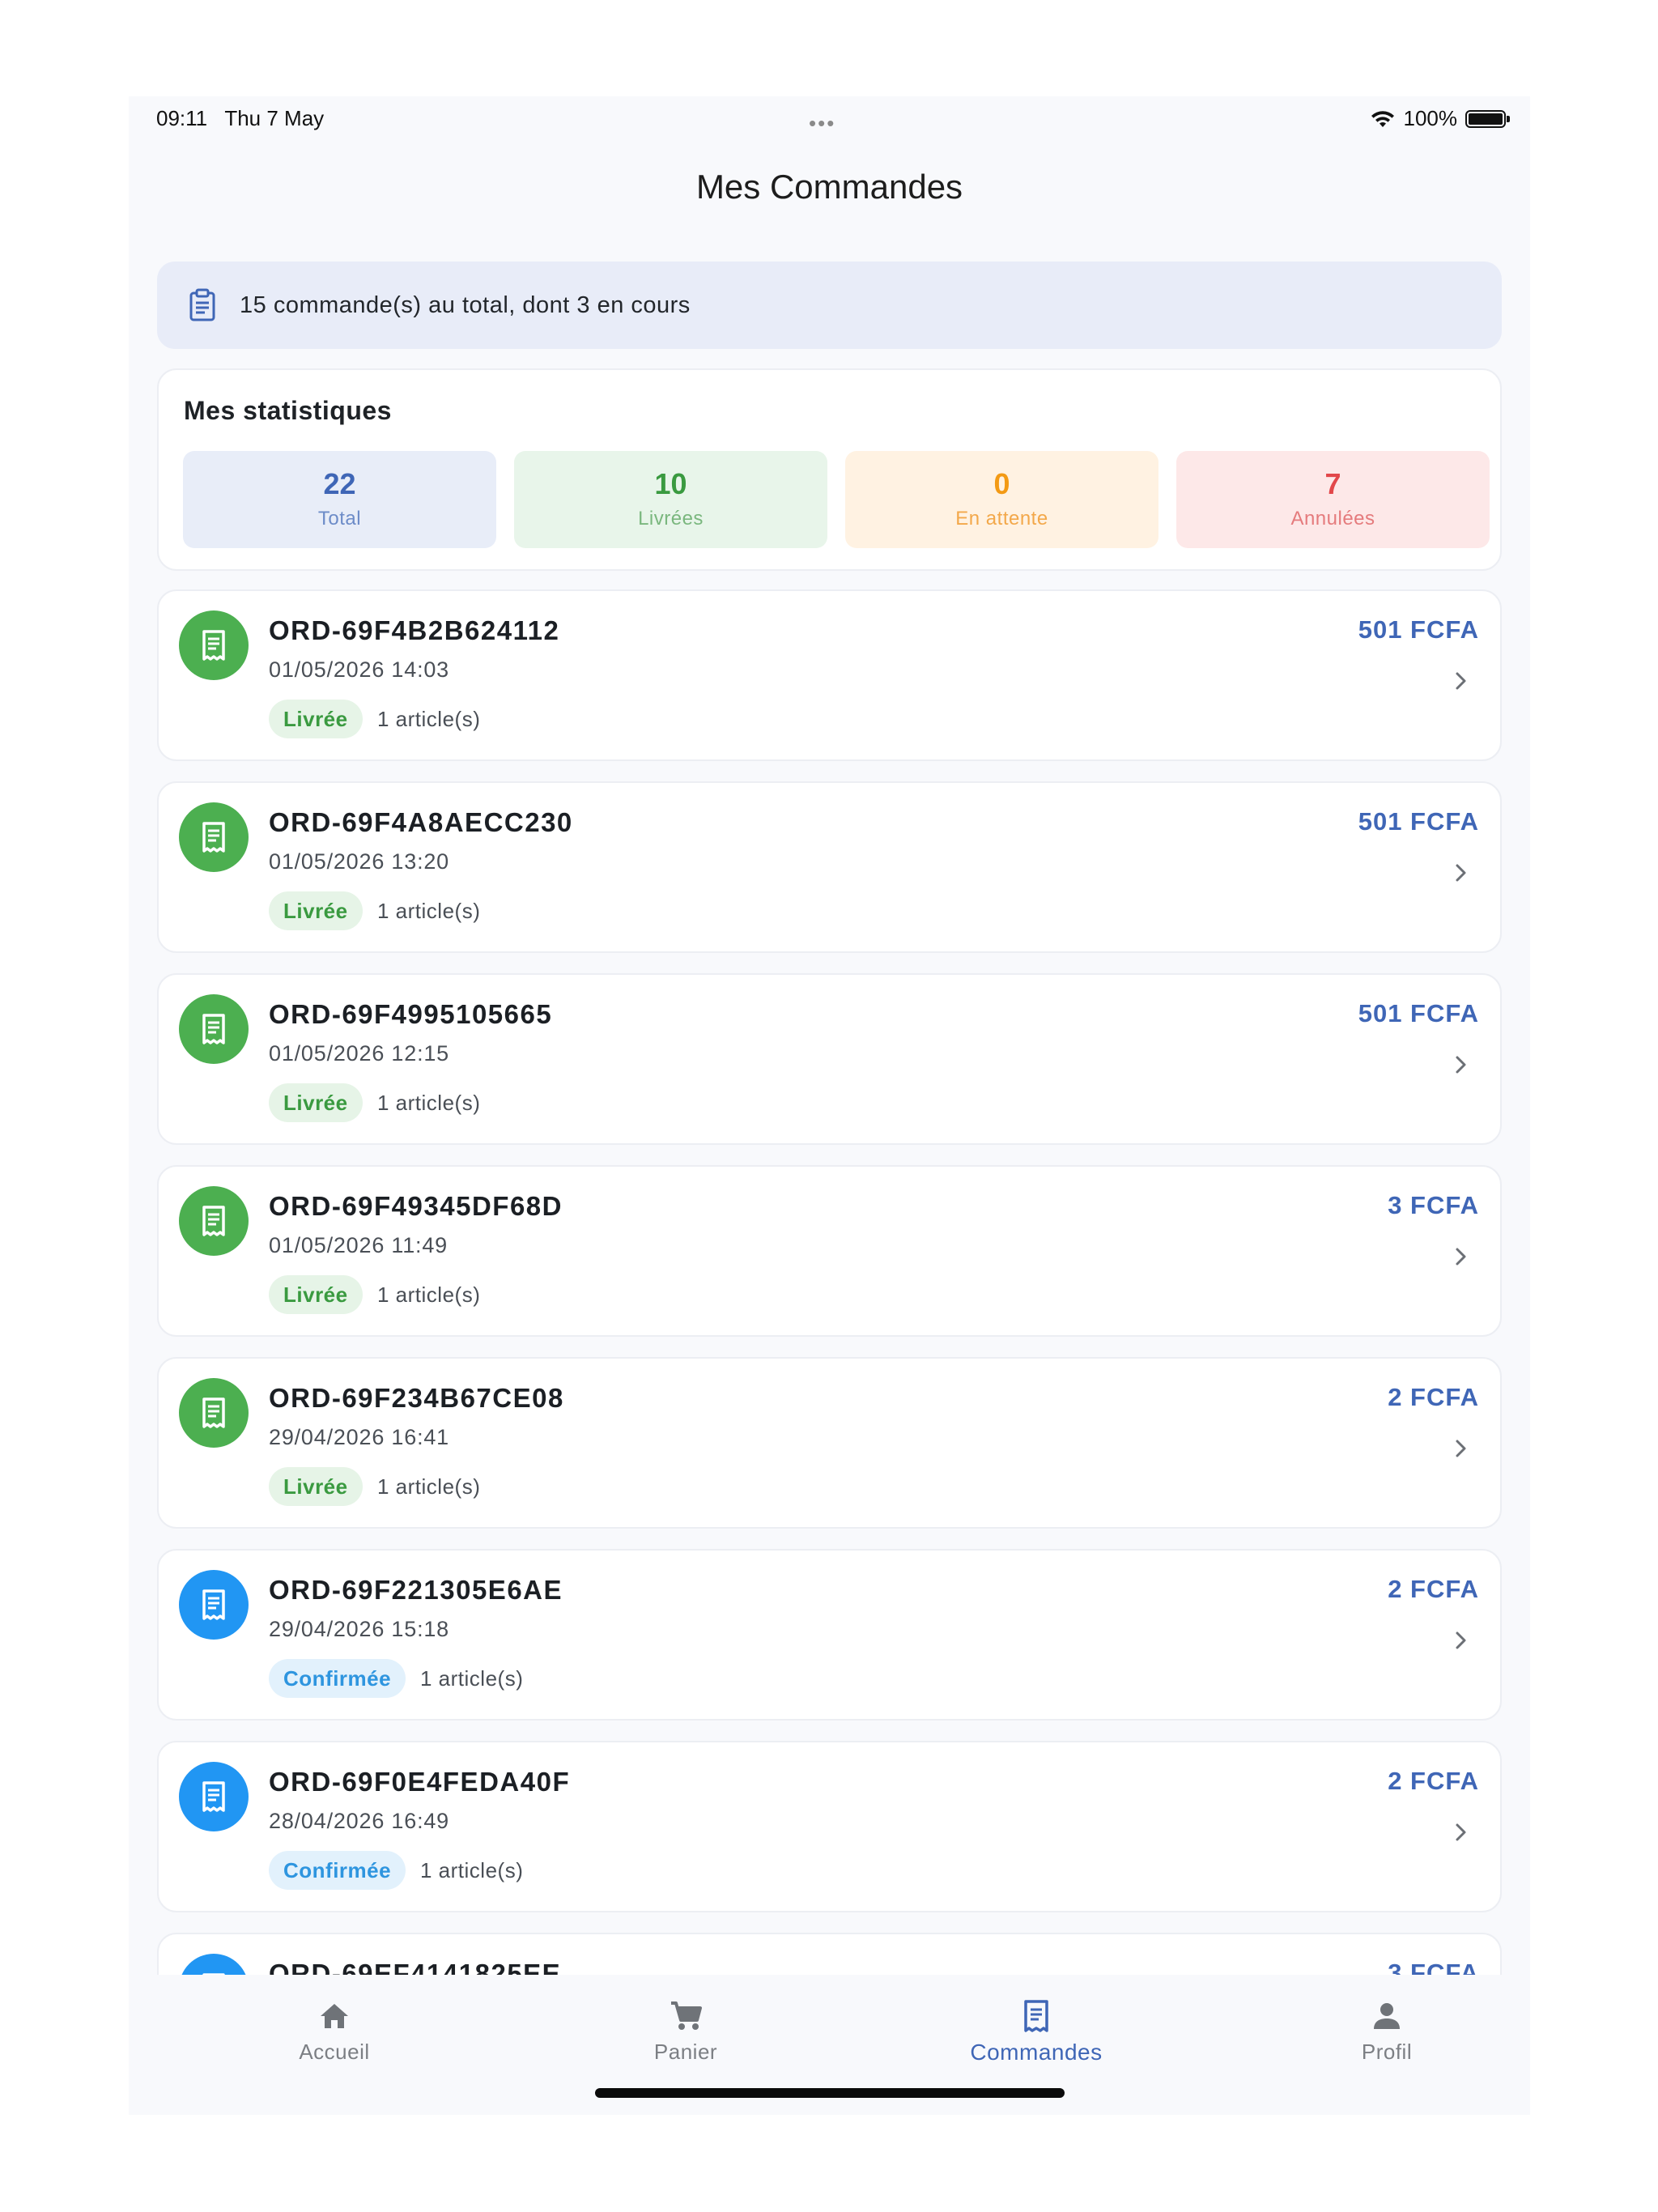  What do you see at coordinates (416, 1206) in the screenshot?
I see `order-id: ORD-69F49345DF68D` at bounding box center [416, 1206].